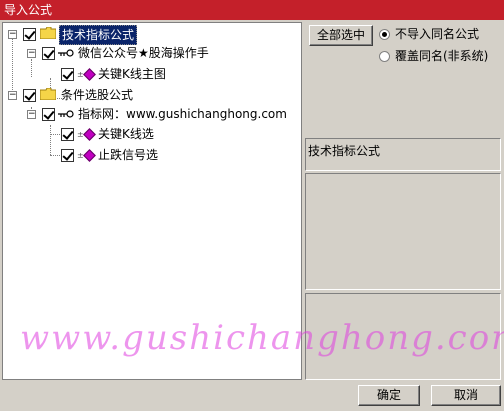 This screenshot has height=411, width=504. I want to click on tree-node-stock-selection: − 条件选股公式, so click(152, 95).